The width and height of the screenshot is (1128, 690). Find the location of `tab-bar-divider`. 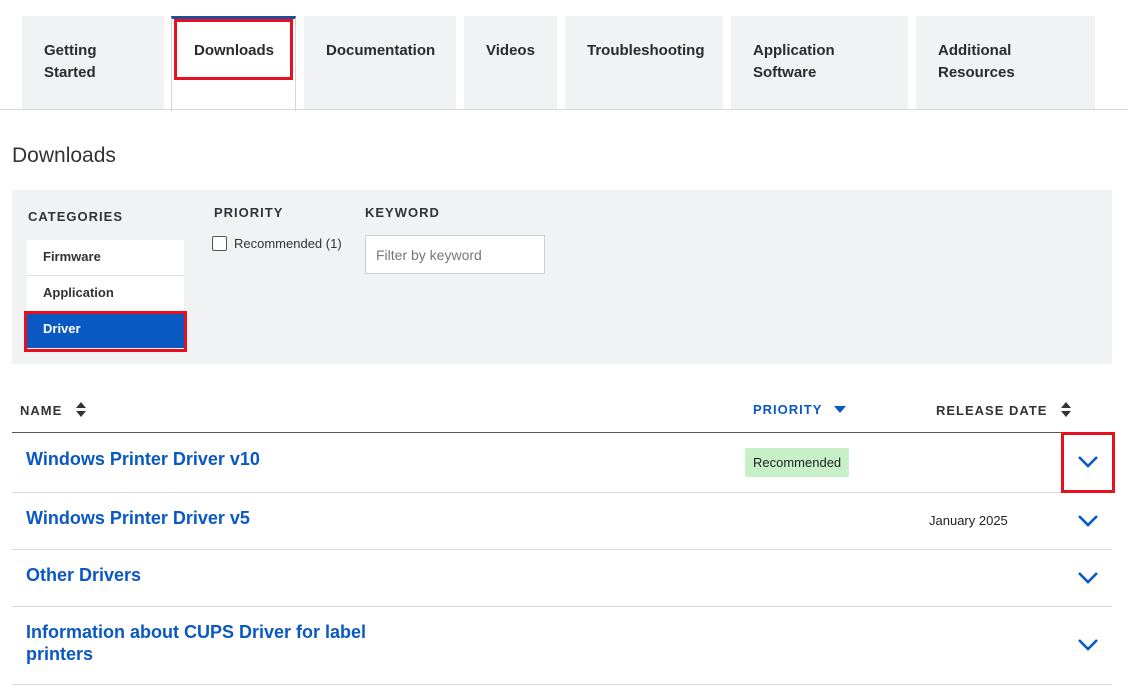

tab-bar-divider is located at coordinates (564, 109).